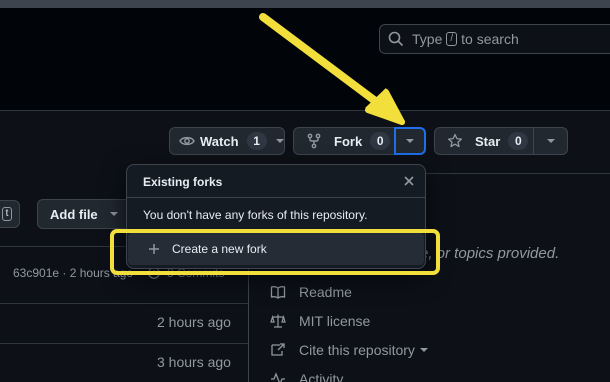 Image resolution: width=610 pixels, height=382 pixels. I want to click on book-icon, so click(278, 292).